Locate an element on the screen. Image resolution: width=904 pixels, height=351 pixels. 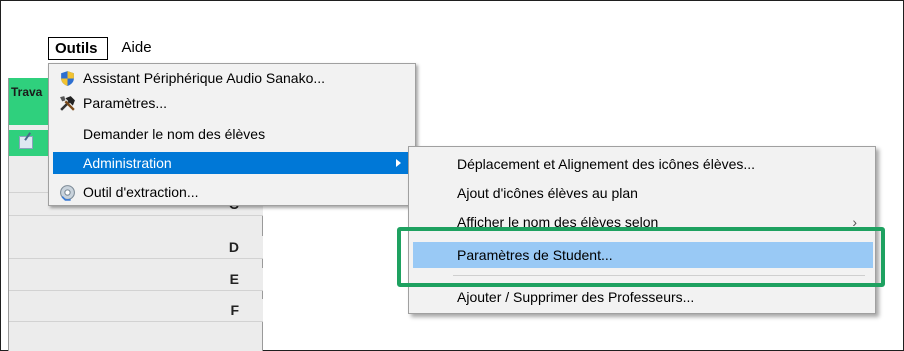
menu-bar: Outils Aide is located at coordinates (103, 48).